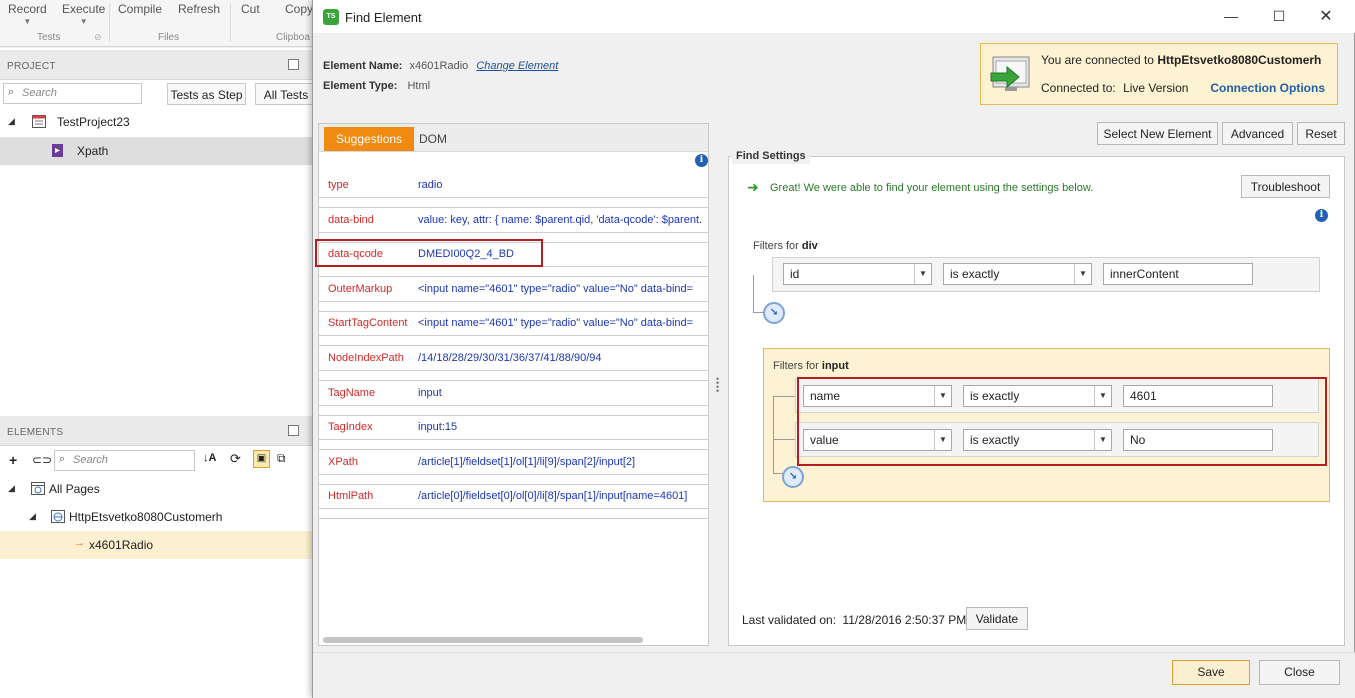 The image size is (1355, 698). I want to click on execute-button: Execute ▼, so click(83, 14).